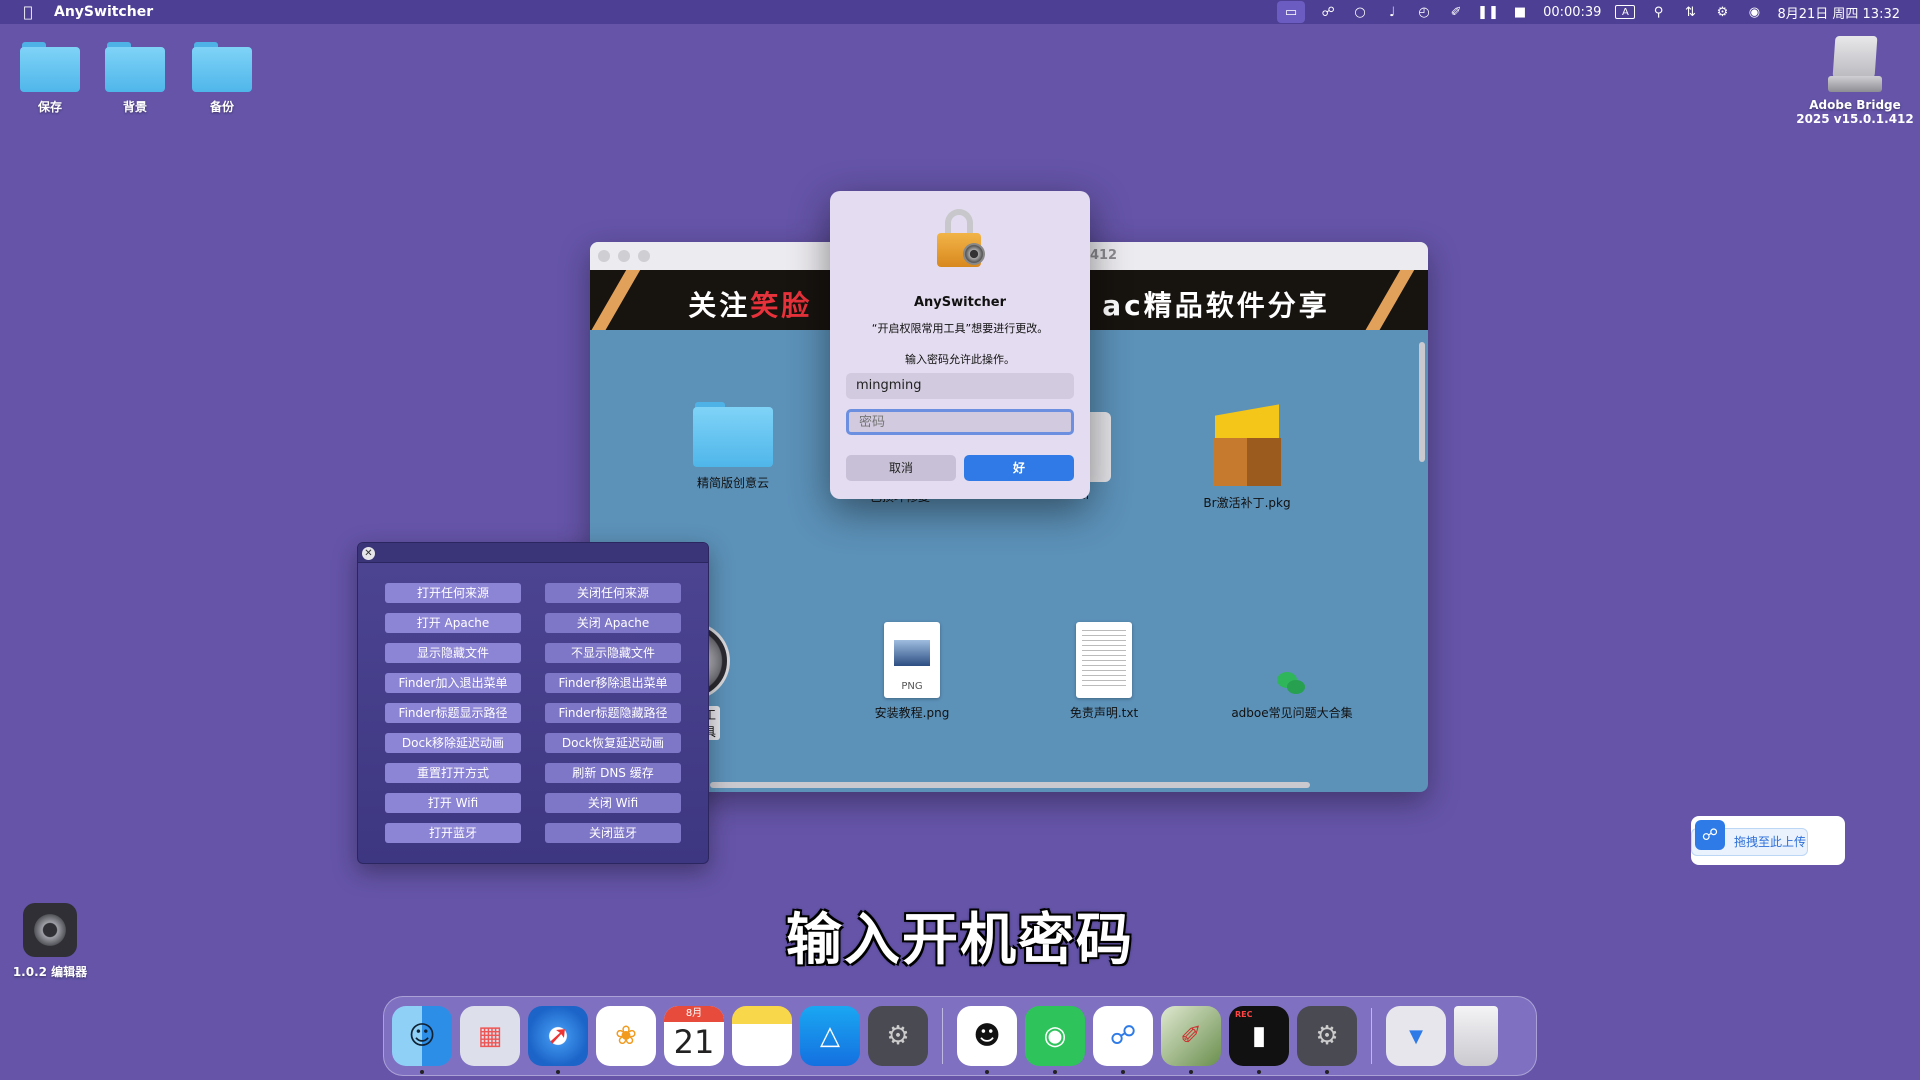  I want to click on file-item-tutorial-png: PNG 安装教程.png, so click(912, 671).